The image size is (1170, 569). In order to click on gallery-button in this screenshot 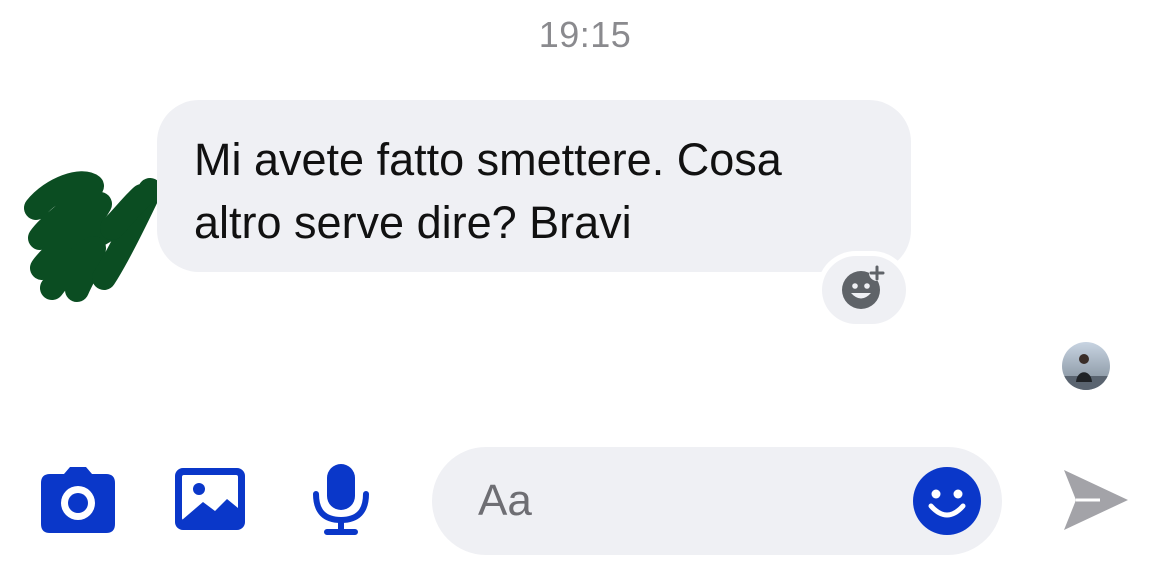, I will do `click(210, 499)`.